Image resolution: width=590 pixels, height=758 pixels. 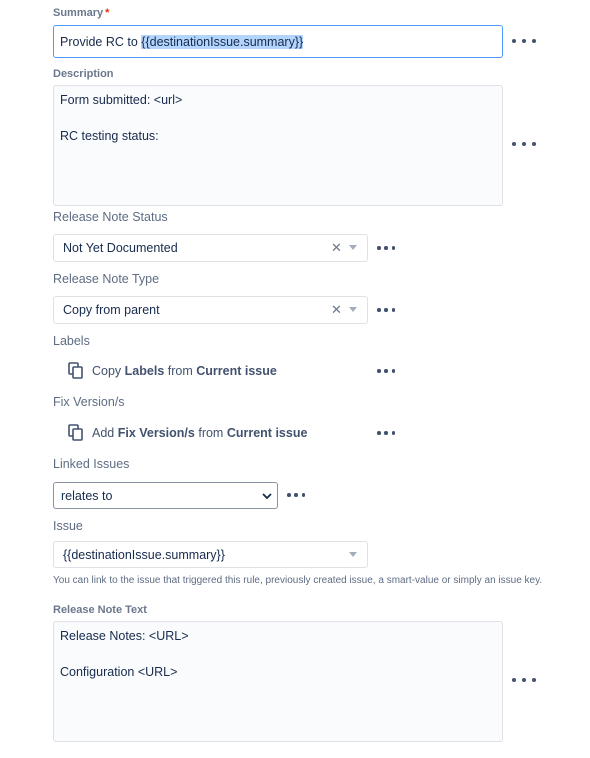 What do you see at coordinates (110, 217) in the screenshot?
I see `release-note-status-label: Release Note Status` at bounding box center [110, 217].